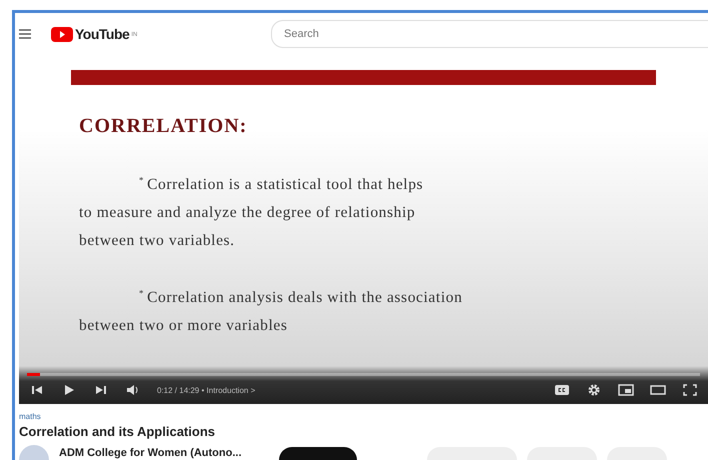 The width and height of the screenshot is (708, 460). I want to click on slide-text: $^{*}$ Correlation is a statistical tool that helps, so click(281, 185).